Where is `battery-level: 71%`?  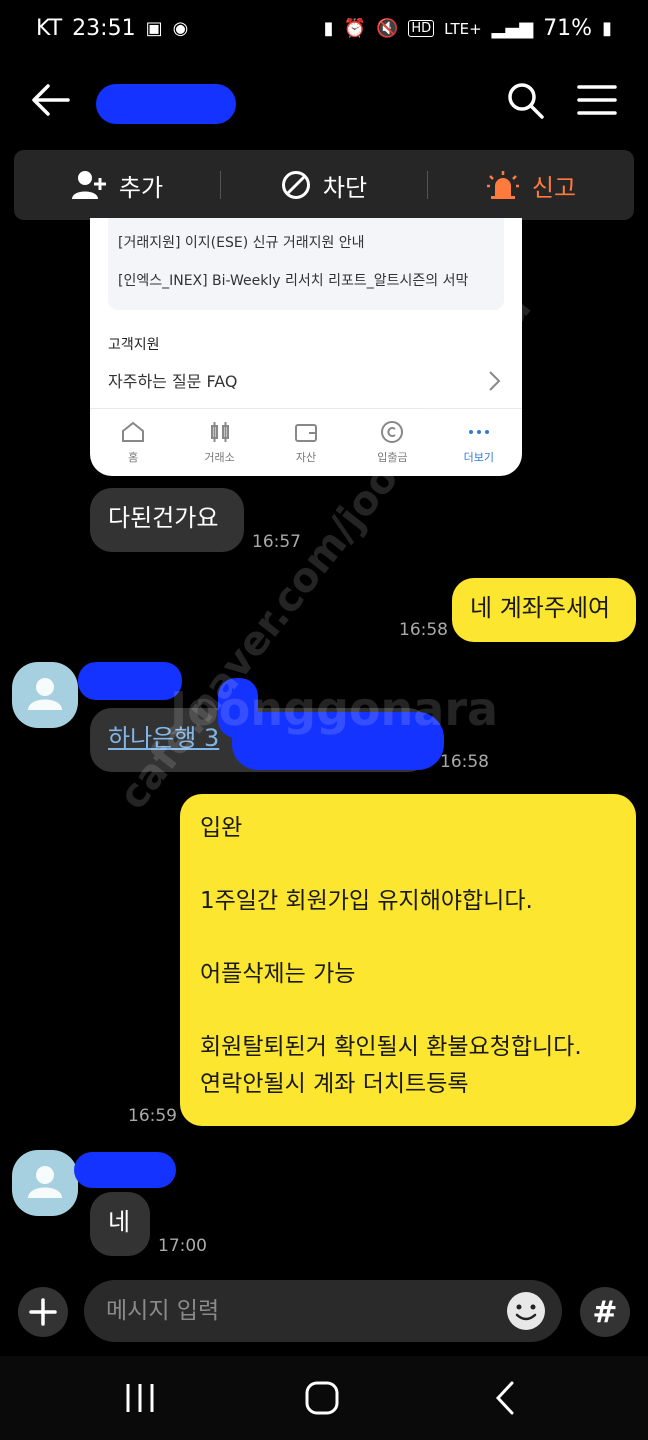 battery-level: 71% is located at coordinates (568, 28).